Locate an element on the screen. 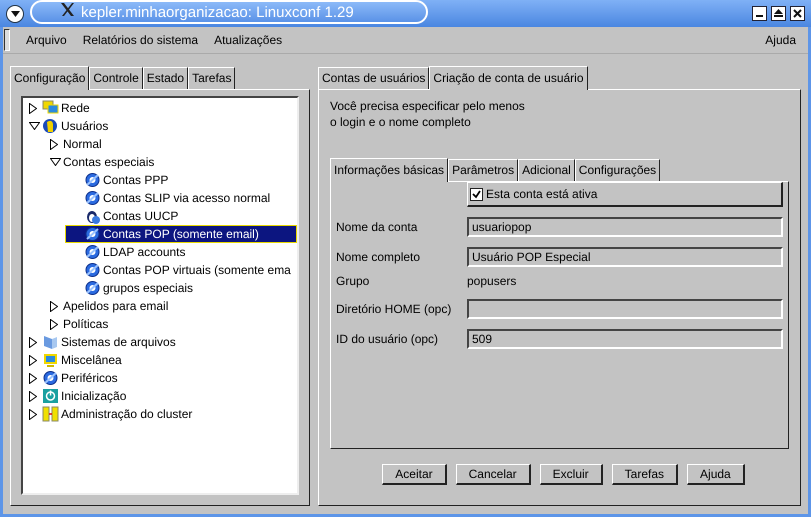 The image size is (811, 517). tab: Estado is located at coordinates (165, 78).